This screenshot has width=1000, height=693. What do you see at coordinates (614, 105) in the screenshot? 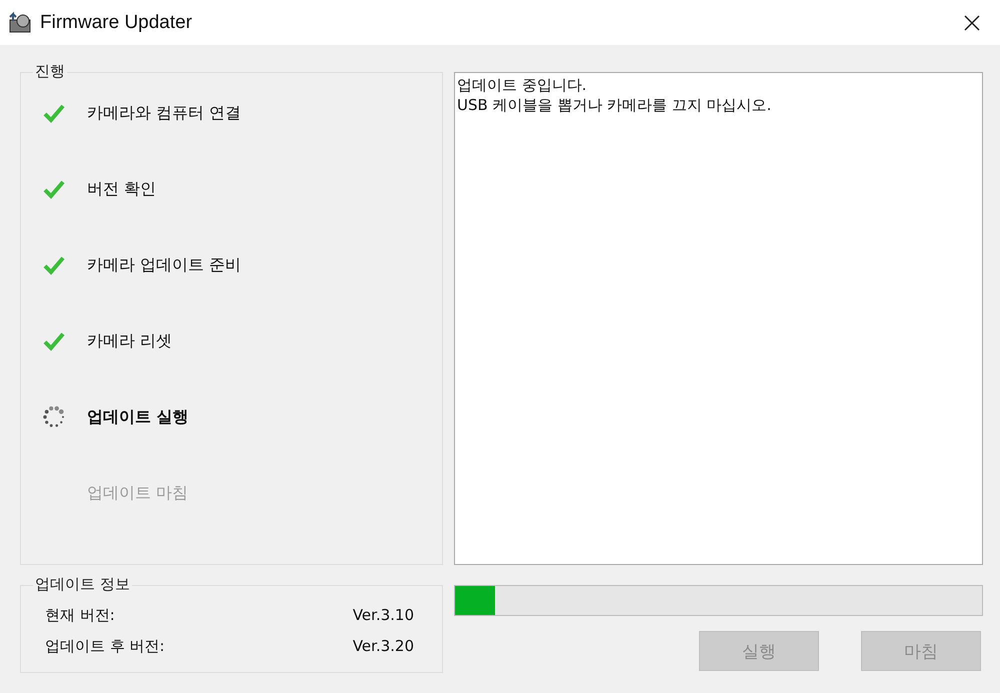
I see `message-line: USB 케이블을 뽑거나 카메라를 끄지 마십시오.` at bounding box center [614, 105].